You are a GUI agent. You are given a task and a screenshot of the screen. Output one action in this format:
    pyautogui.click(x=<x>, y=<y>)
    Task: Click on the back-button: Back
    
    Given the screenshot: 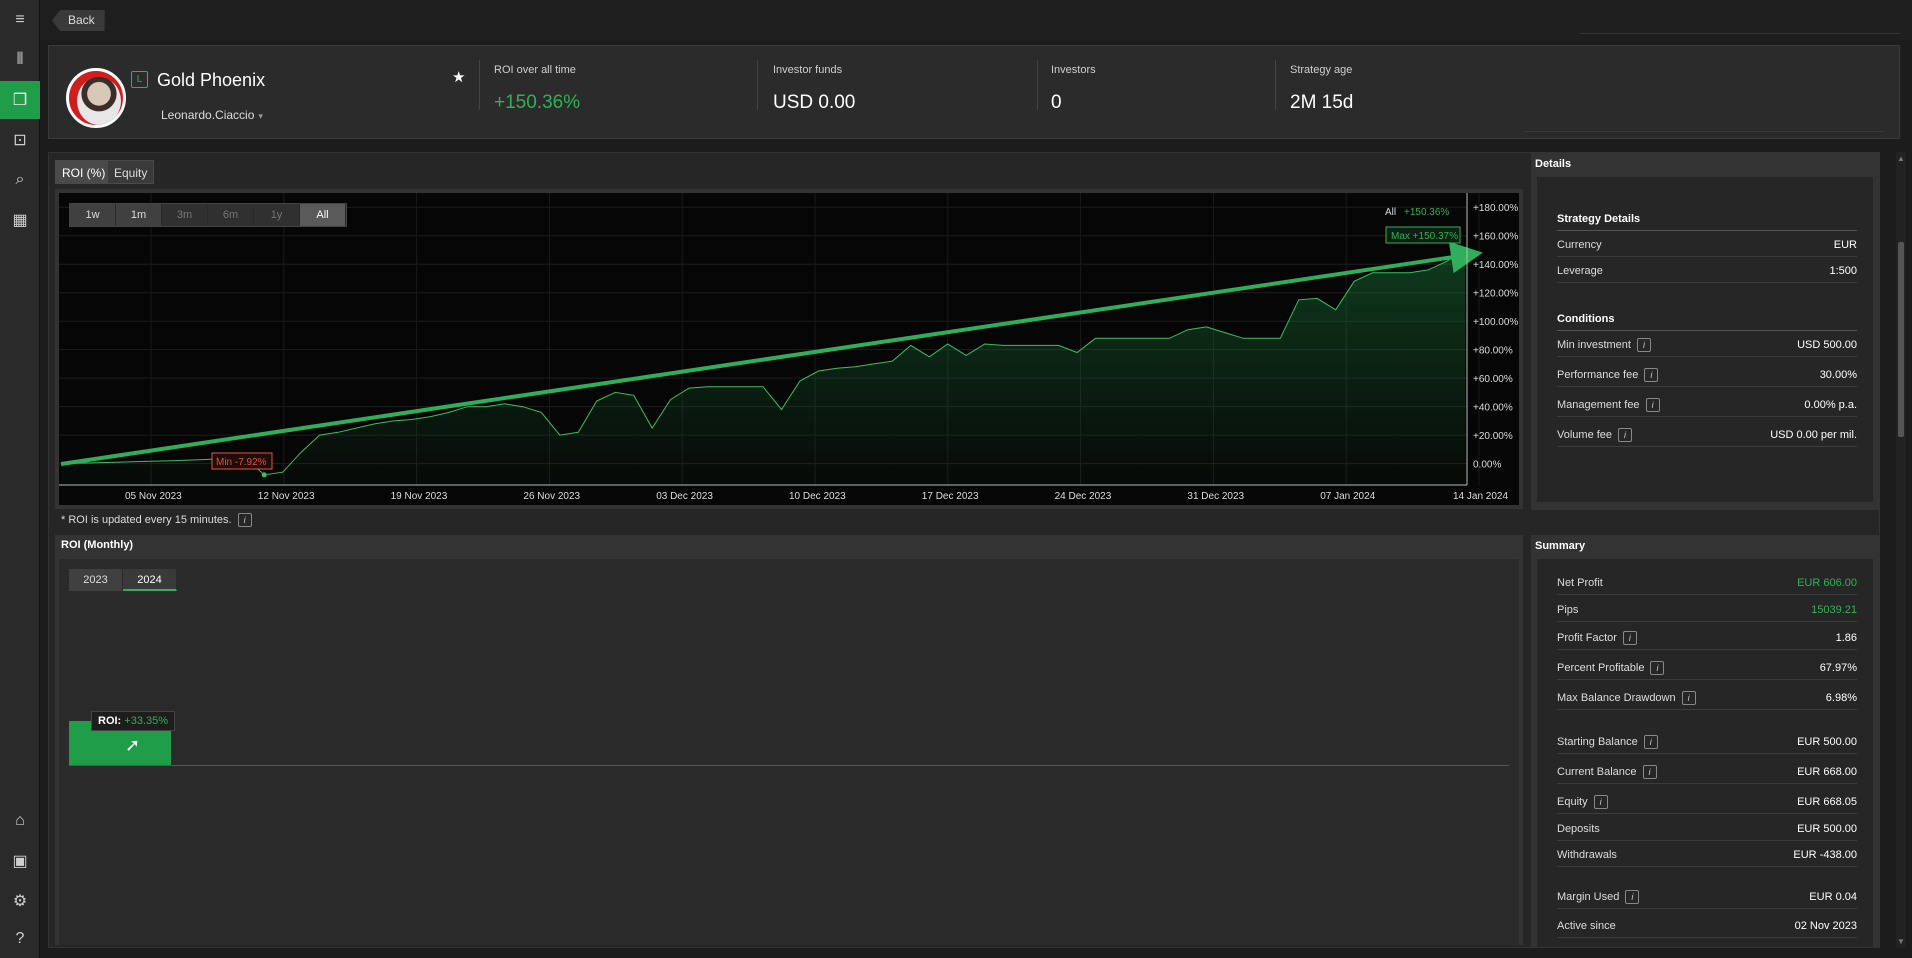 What is the action you would take?
    pyautogui.click(x=78, y=20)
    